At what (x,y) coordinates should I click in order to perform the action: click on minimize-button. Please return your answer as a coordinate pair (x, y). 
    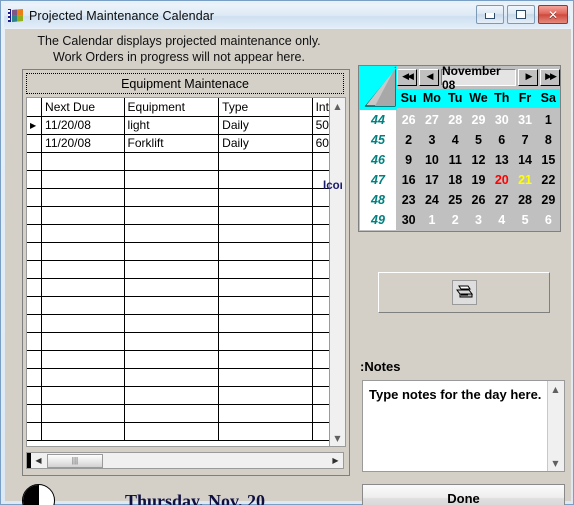
    Looking at the image, I should click on (490, 14).